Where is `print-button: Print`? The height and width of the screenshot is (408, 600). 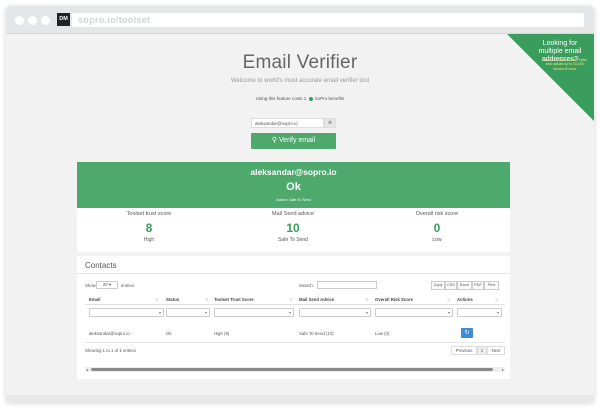
print-button: Print is located at coordinates (491, 285).